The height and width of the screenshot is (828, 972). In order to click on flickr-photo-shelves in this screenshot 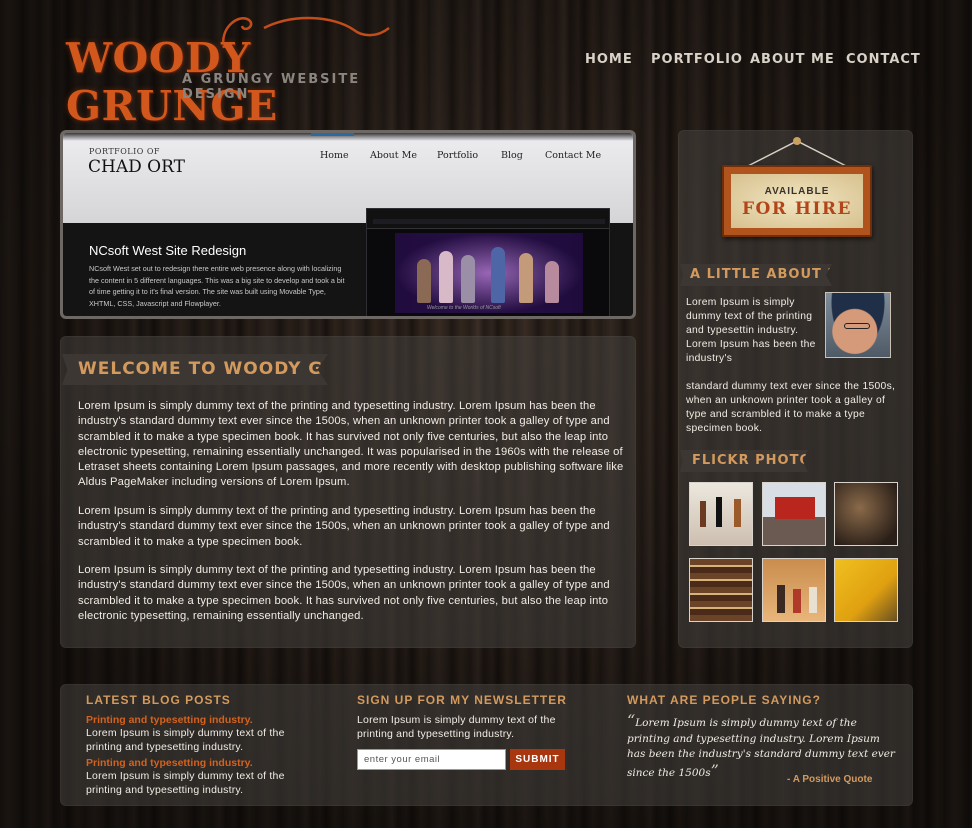, I will do `click(721, 590)`.